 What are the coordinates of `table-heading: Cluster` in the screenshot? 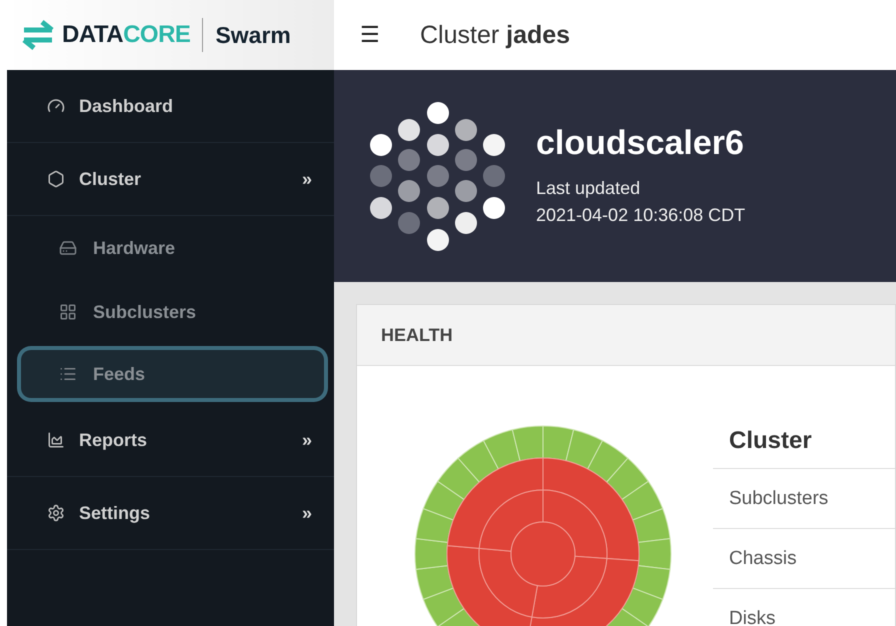 It's located at (804, 441).